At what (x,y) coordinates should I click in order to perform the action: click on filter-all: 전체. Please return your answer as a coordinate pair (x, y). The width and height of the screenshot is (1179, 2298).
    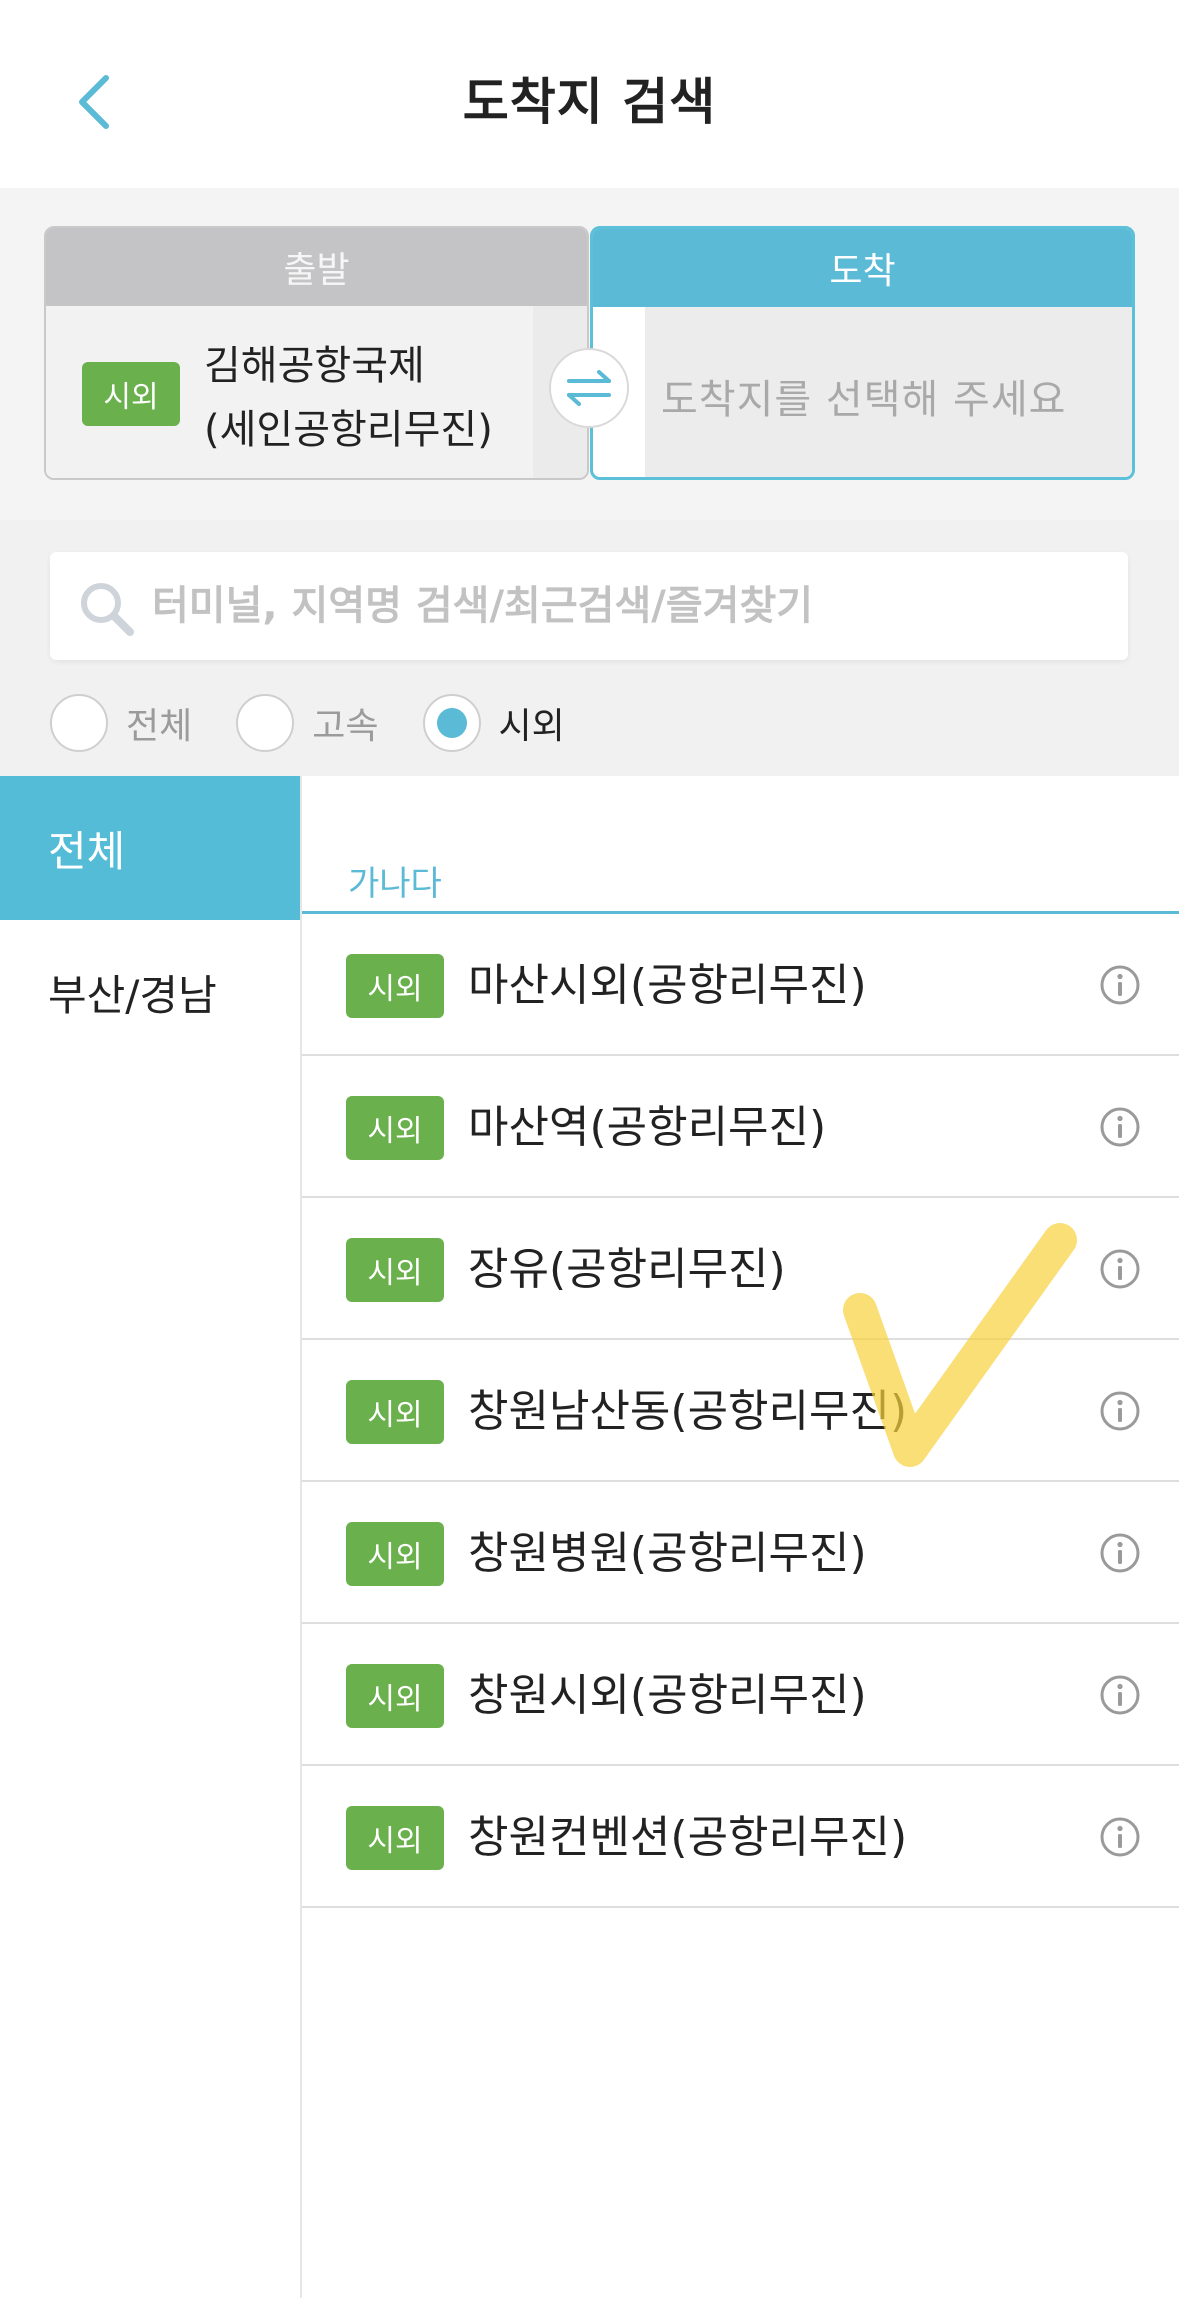
    Looking at the image, I should click on (121, 723).